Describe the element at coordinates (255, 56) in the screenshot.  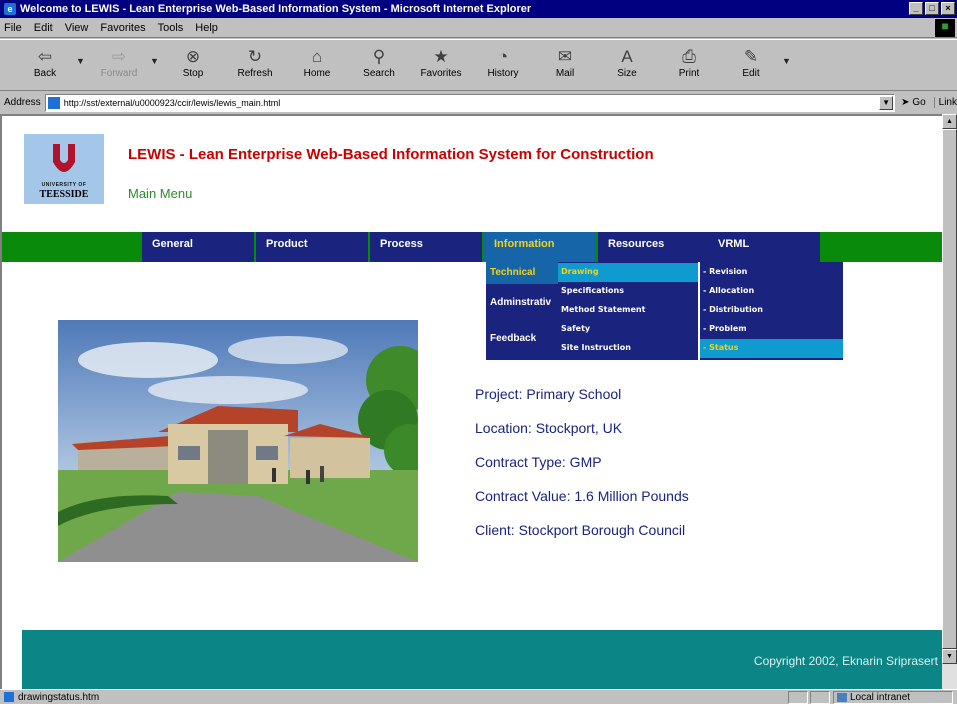
I see `refresh-icon: ↻` at that location.